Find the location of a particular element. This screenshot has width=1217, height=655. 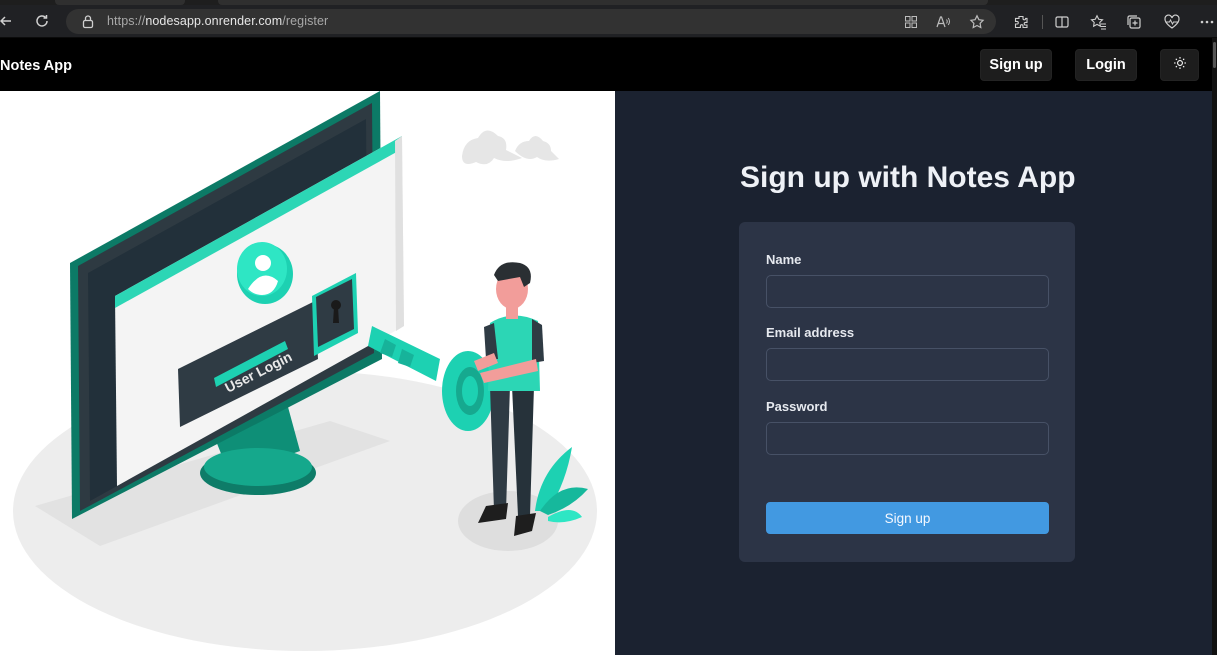

more-icon is located at coordinates (1206, 22).